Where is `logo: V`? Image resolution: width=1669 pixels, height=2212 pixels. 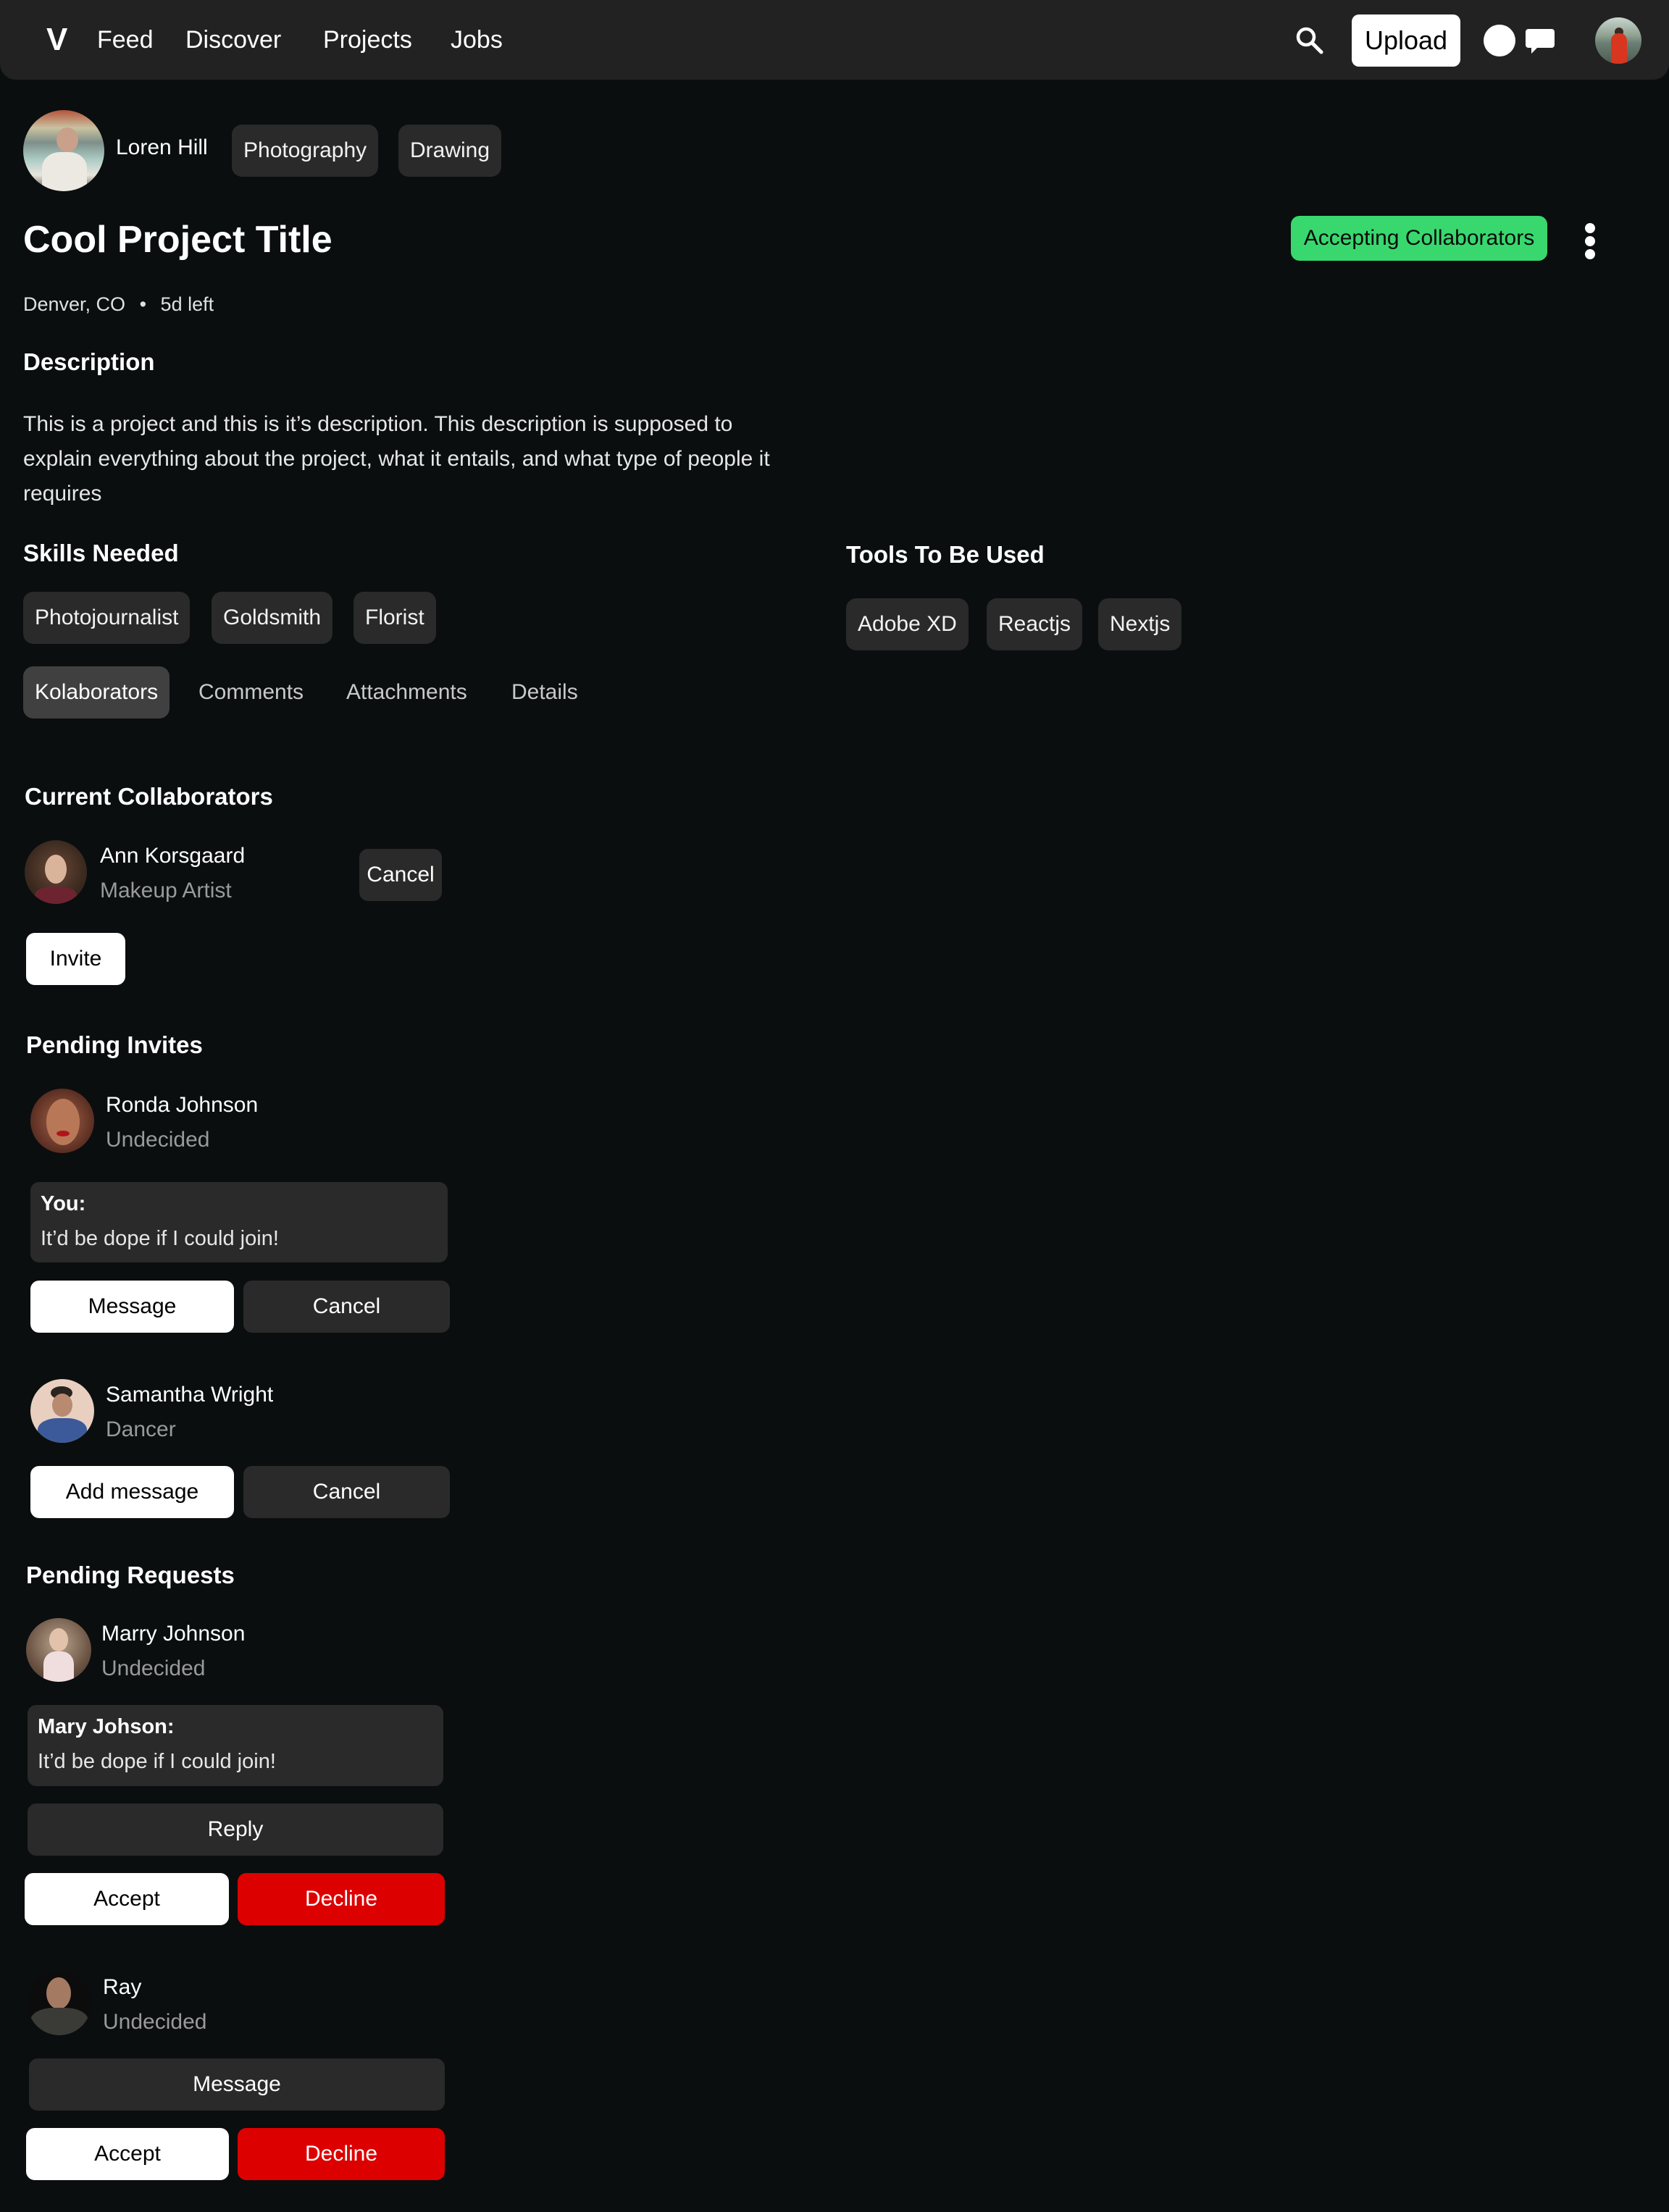 logo: V is located at coordinates (56, 39).